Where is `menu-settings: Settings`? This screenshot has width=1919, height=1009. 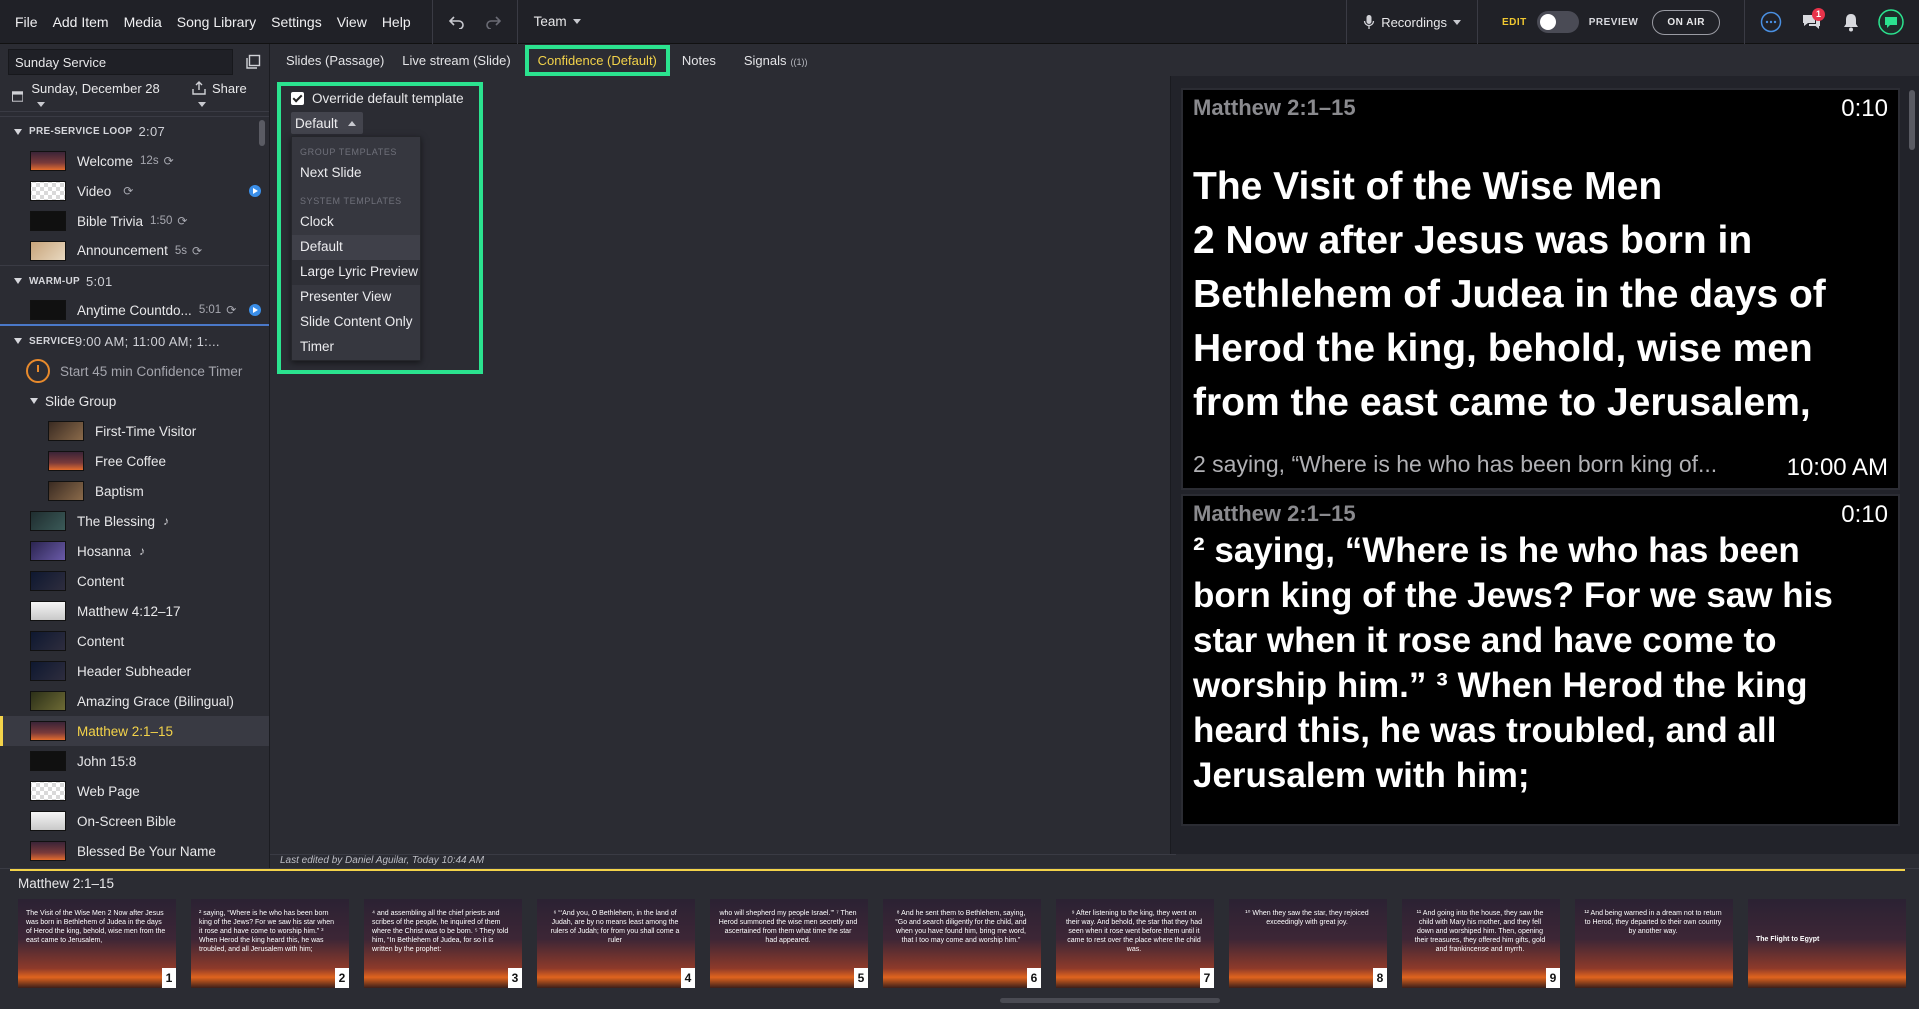 menu-settings: Settings is located at coordinates (296, 22).